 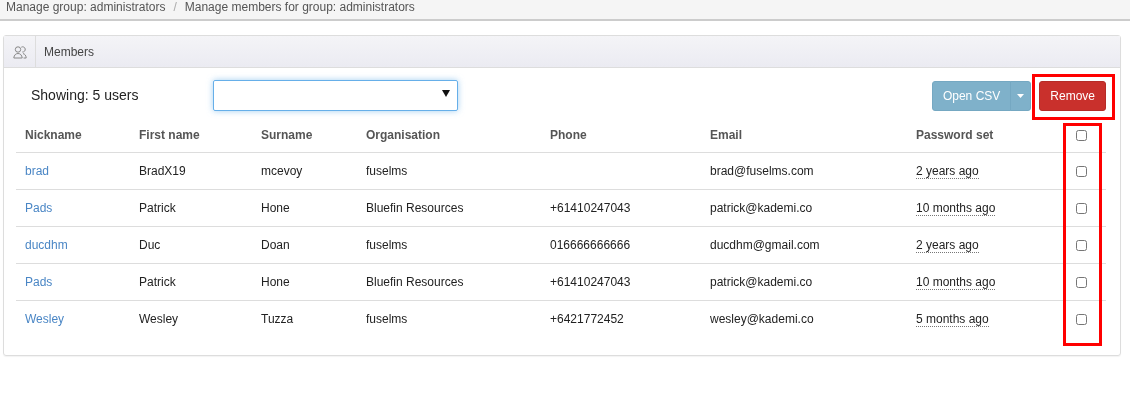 What do you see at coordinates (304, 245) in the screenshot?
I see `table-cell: Doan` at bounding box center [304, 245].